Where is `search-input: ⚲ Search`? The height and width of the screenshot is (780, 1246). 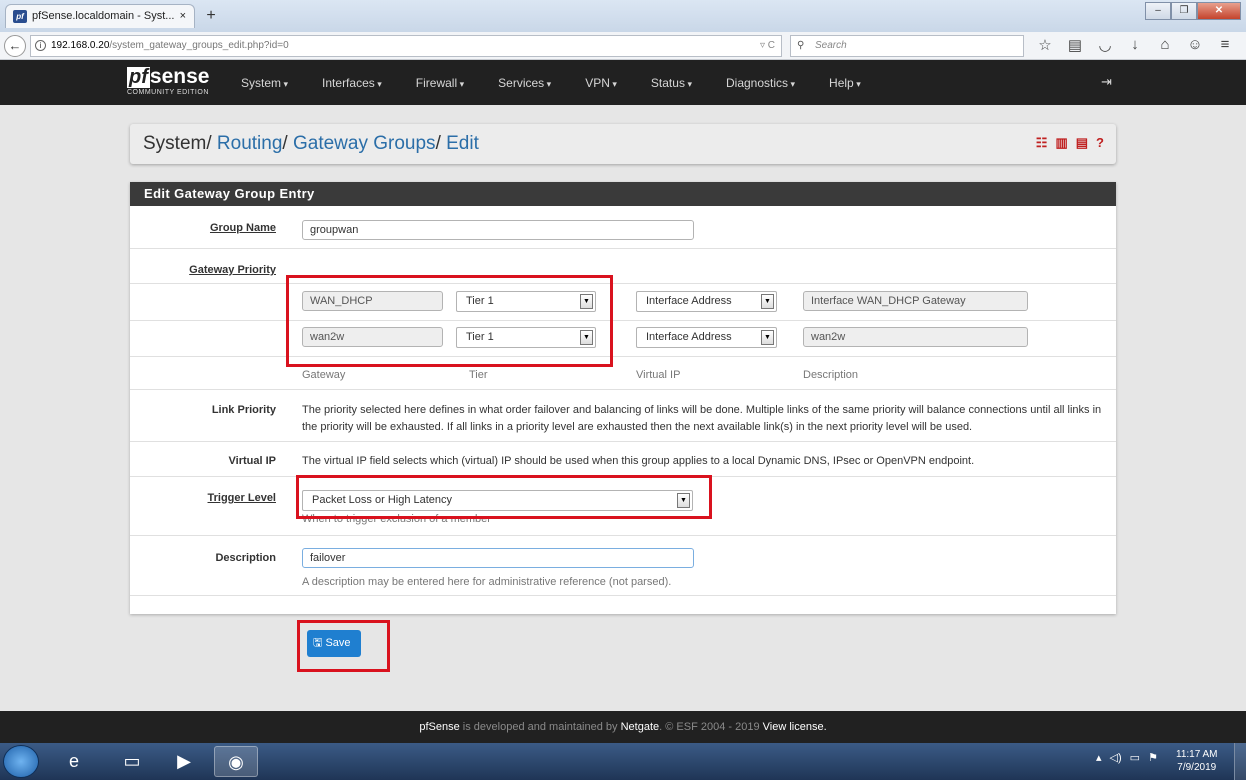
search-input: ⚲ Search is located at coordinates (907, 46).